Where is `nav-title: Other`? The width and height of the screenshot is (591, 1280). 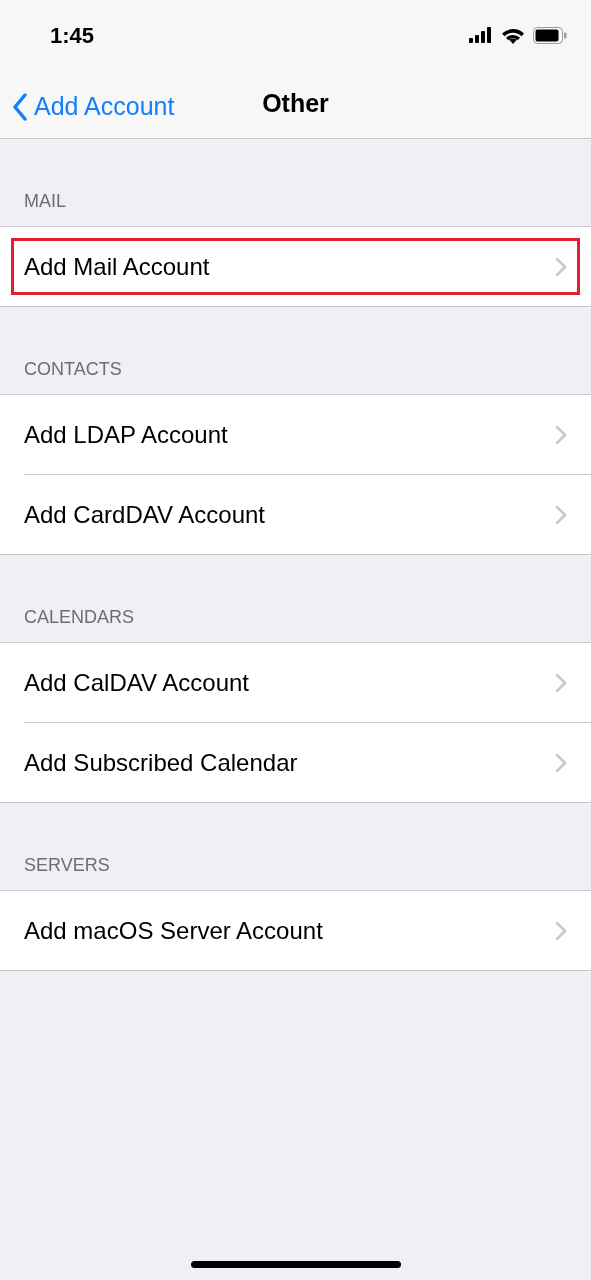
nav-title: Other is located at coordinates (295, 104).